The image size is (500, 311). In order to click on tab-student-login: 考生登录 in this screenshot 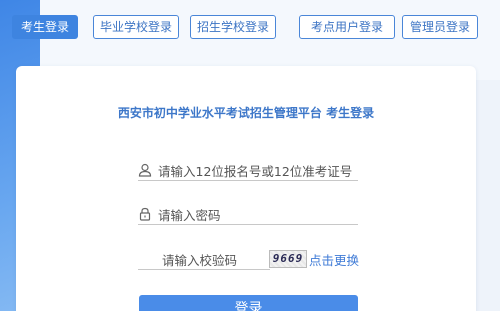, I will do `click(45, 27)`.